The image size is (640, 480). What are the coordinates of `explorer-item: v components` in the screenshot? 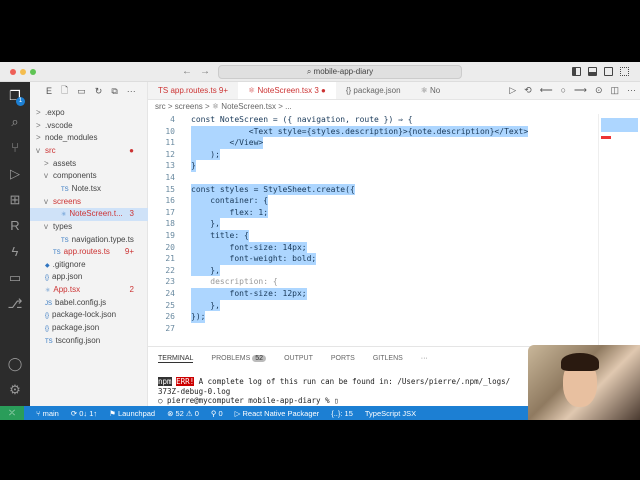 It's located at (89, 176).